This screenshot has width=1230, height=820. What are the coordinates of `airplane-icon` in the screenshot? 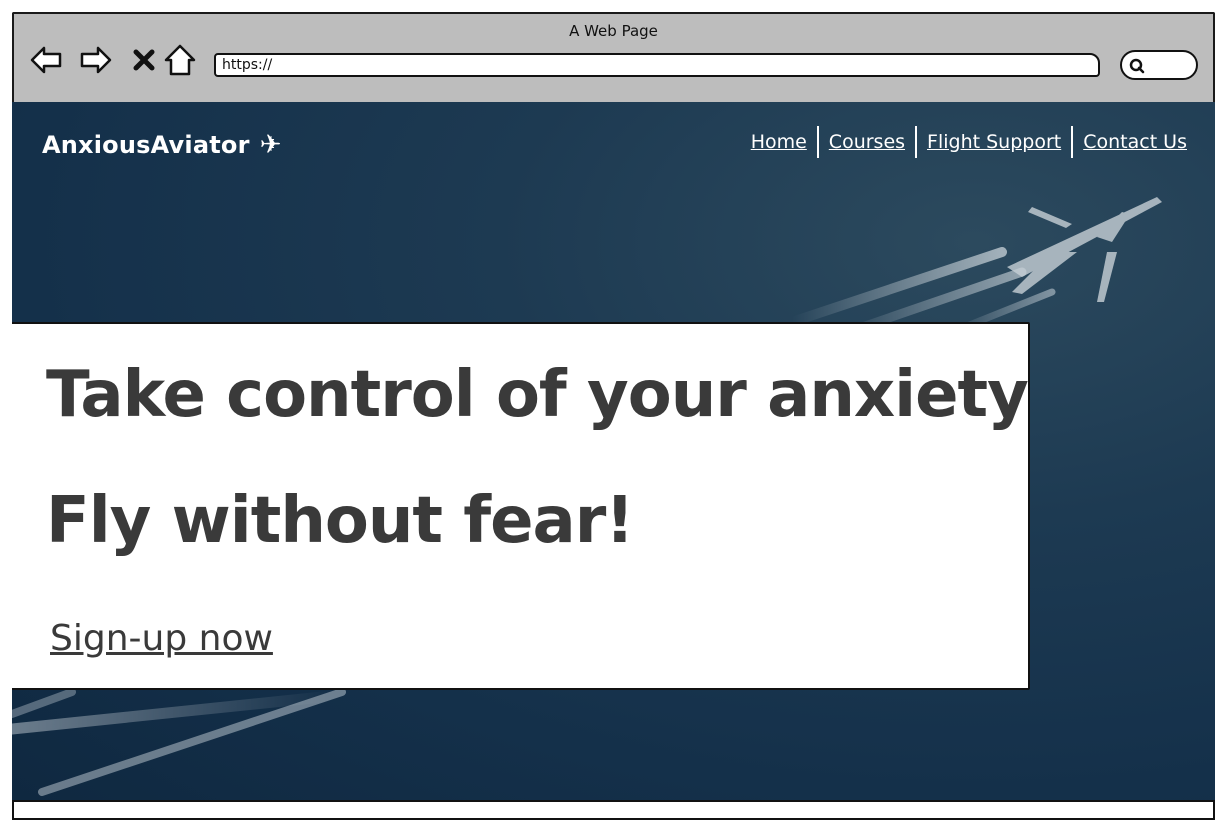 It's located at (1084, 249).